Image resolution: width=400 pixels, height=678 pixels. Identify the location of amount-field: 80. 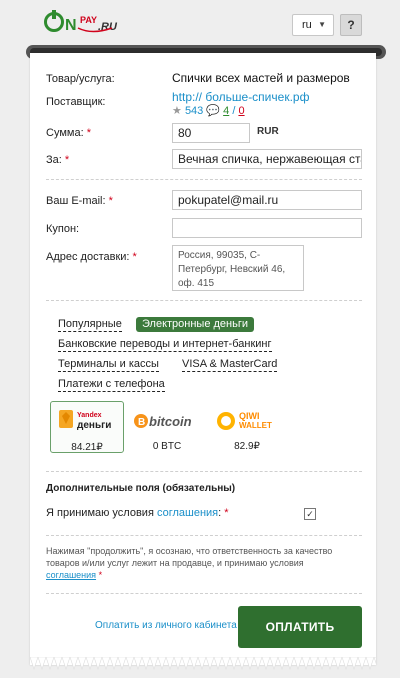
(211, 133).